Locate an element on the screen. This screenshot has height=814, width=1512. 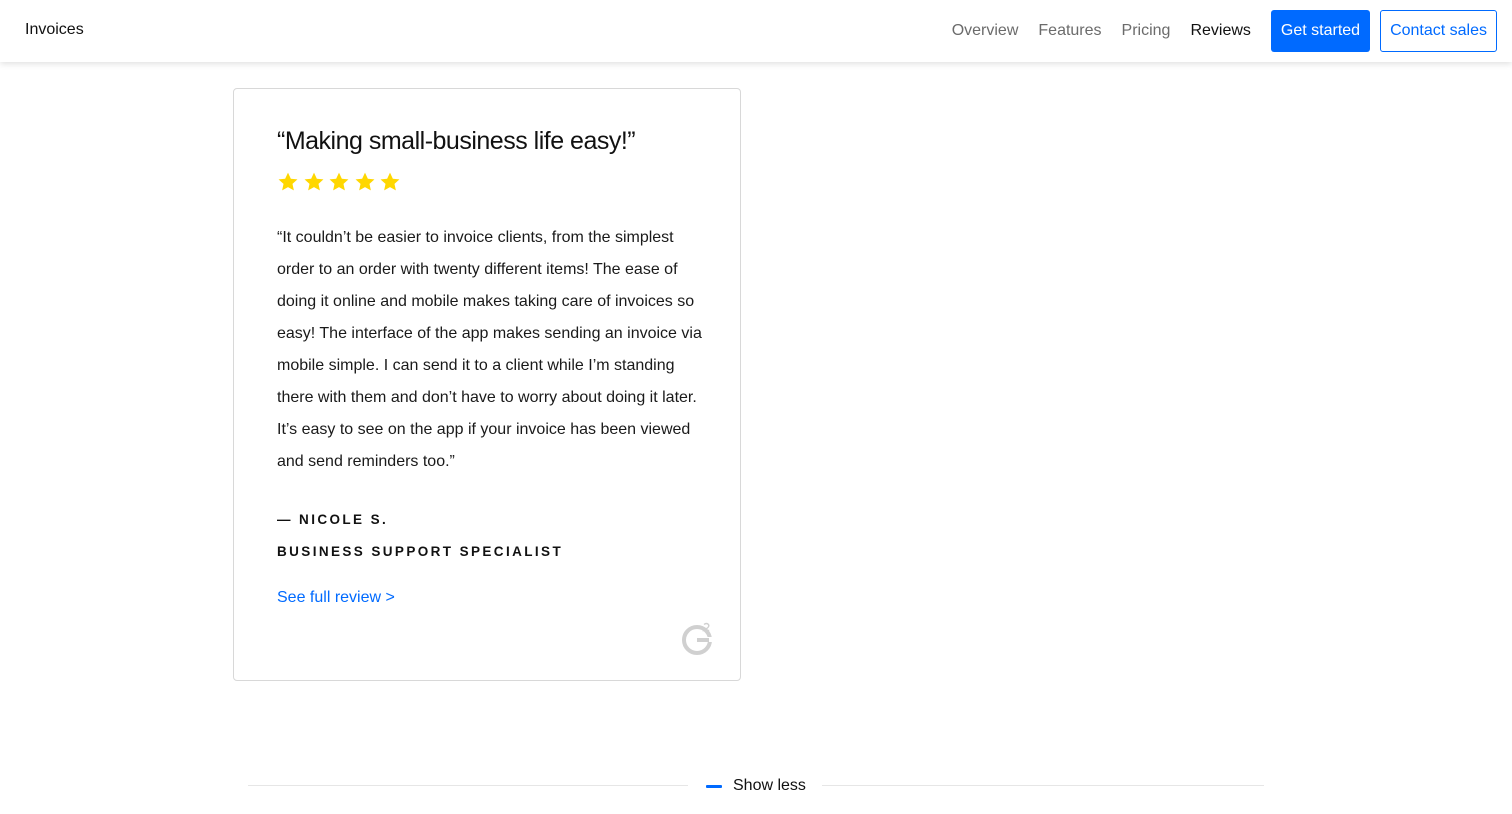
nav-link-reviews: Reviews is located at coordinates (1220, 31).